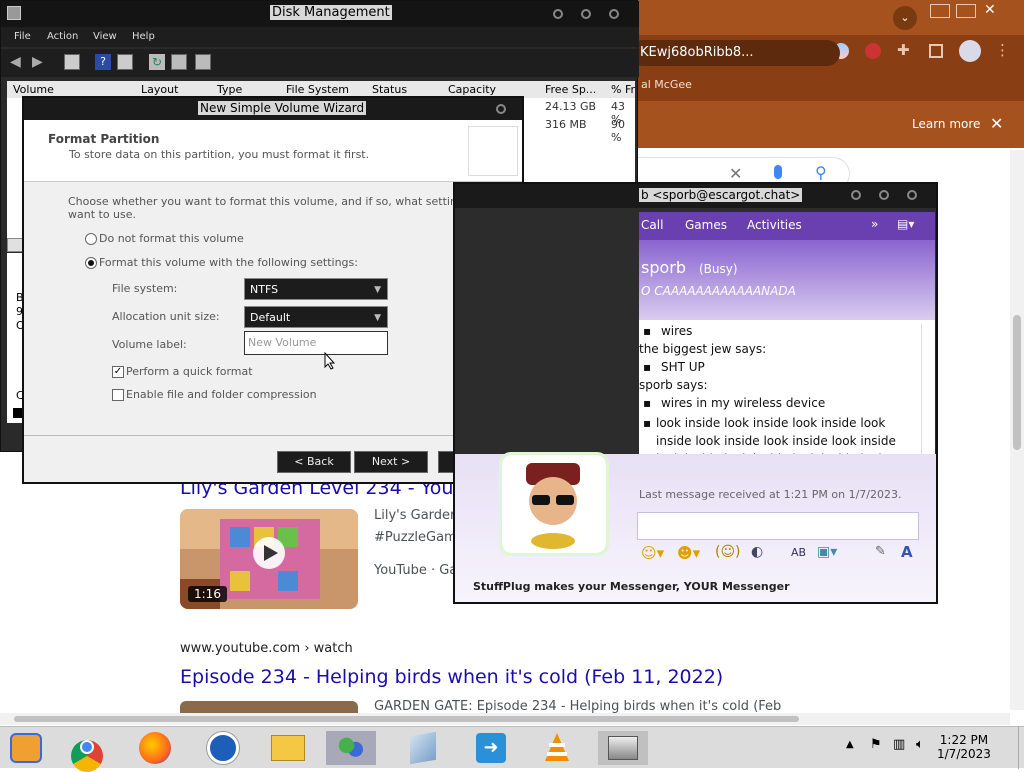  What do you see at coordinates (557, 748) in the screenshot?
I see `vlc-icon` at bounding box center [557, 748].